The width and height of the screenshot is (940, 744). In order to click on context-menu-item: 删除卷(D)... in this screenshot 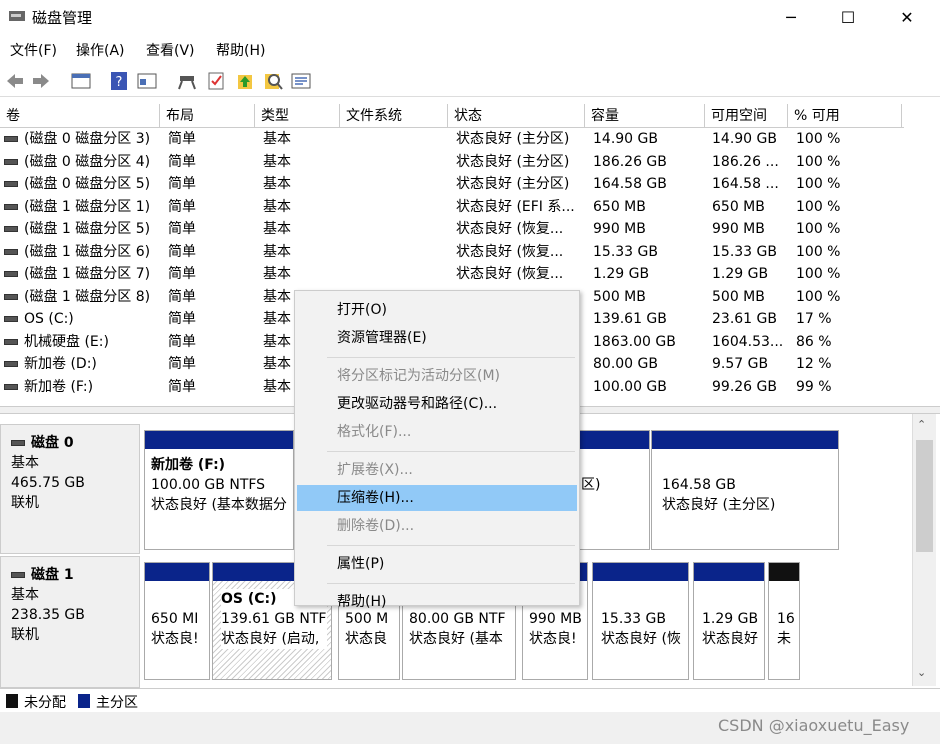, I will do `click(437, 526)`.